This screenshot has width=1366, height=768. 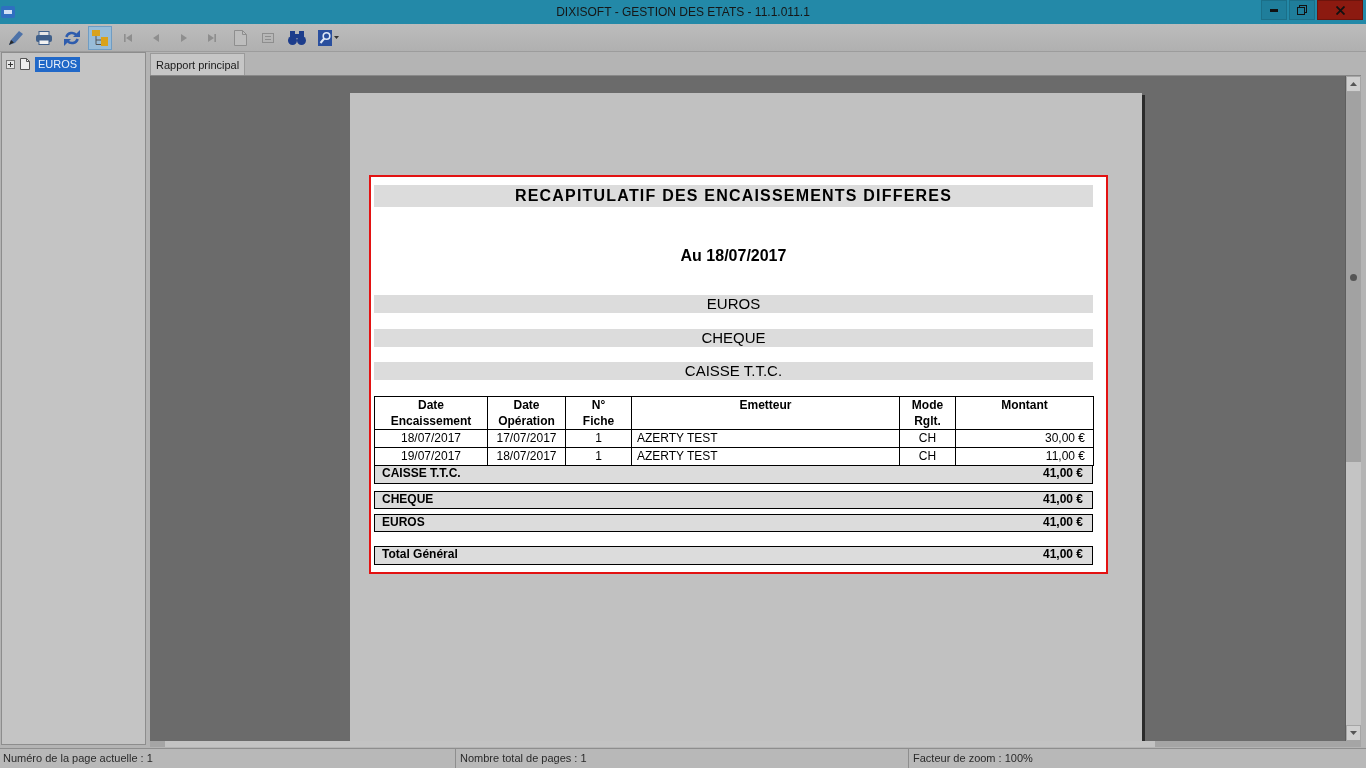 What do you see at coordinates (598, 413) in the screenshot?
I see `column-header: N° Fiche` at bounding box center [598, 413].